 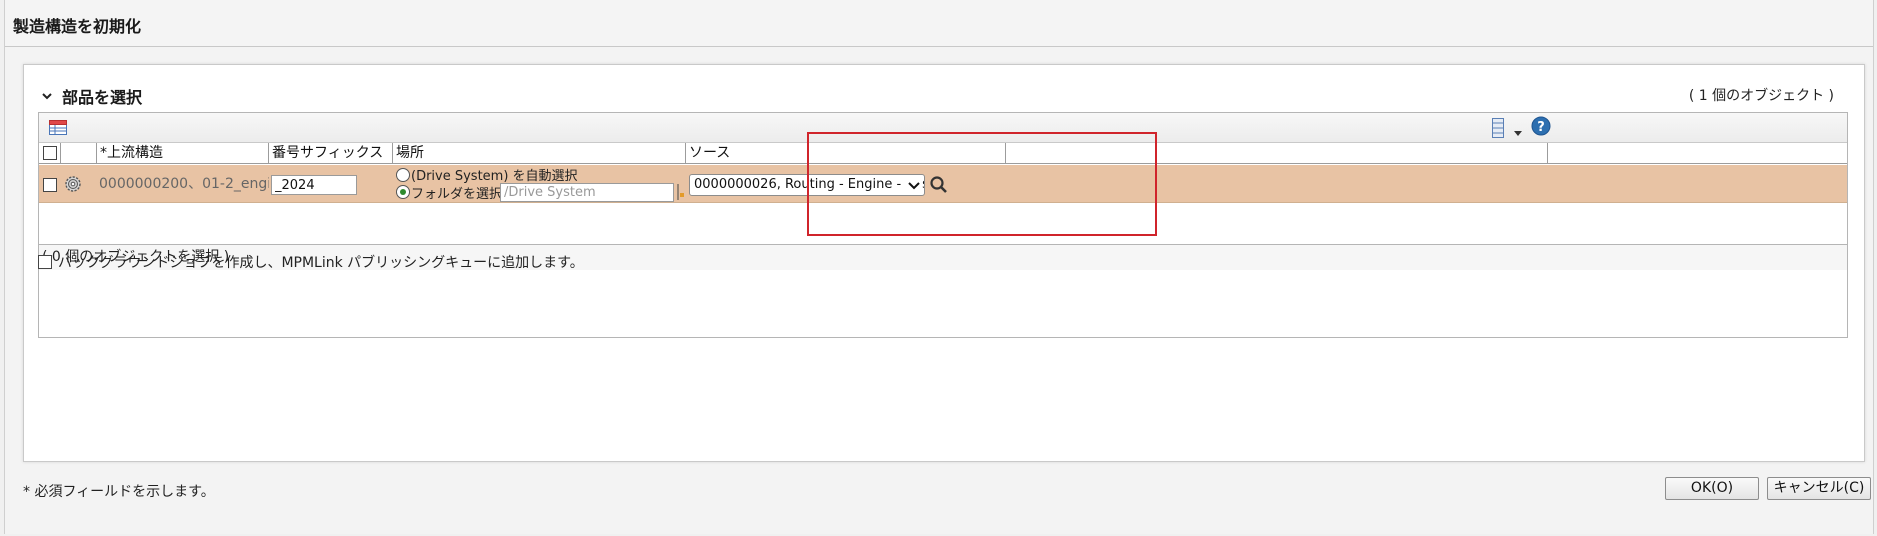 I want to click on folder-path-input, so click(x=587, y=192).